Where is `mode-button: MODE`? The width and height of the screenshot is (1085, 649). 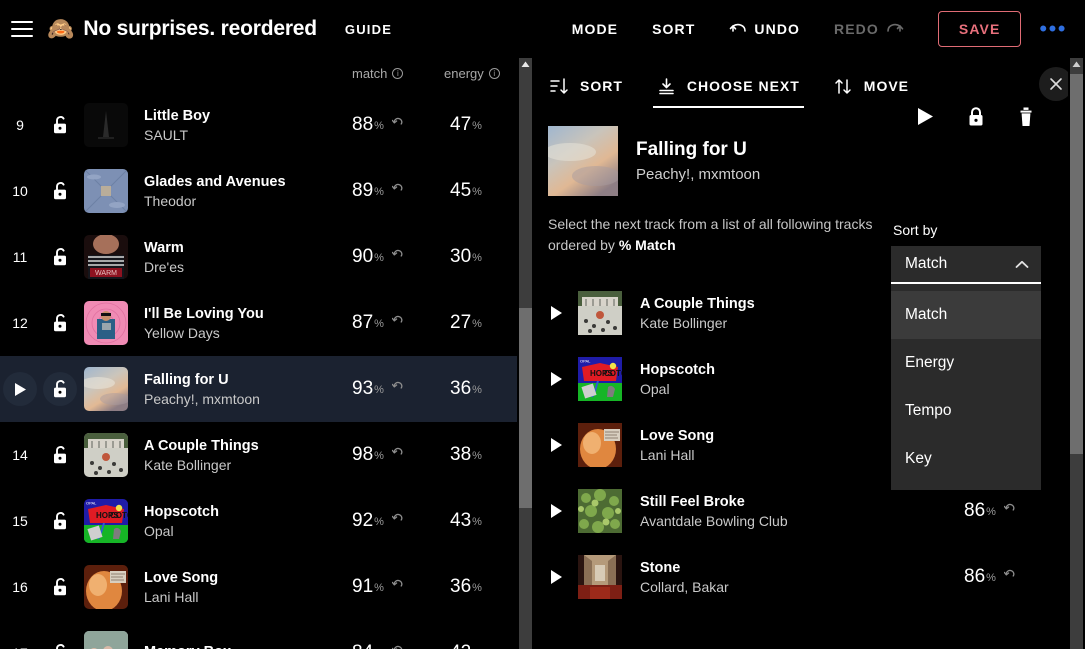 mode-button: MODE is located at coordinates (595, 29).